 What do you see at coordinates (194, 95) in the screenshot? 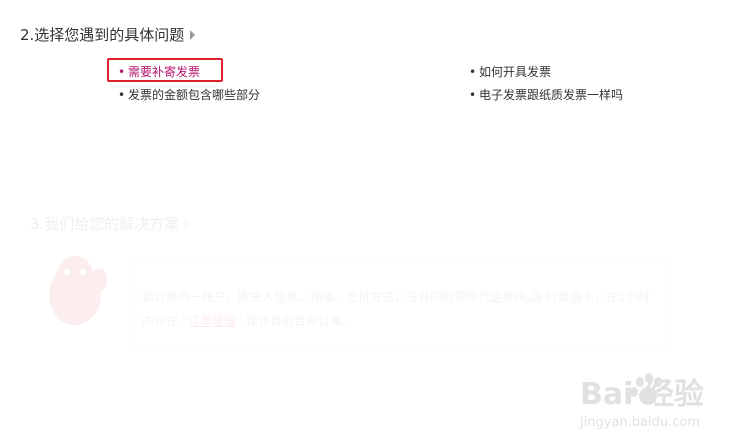
I see `question-label: 发票的金额包含哪些部分` at bounding box center [194, 95].